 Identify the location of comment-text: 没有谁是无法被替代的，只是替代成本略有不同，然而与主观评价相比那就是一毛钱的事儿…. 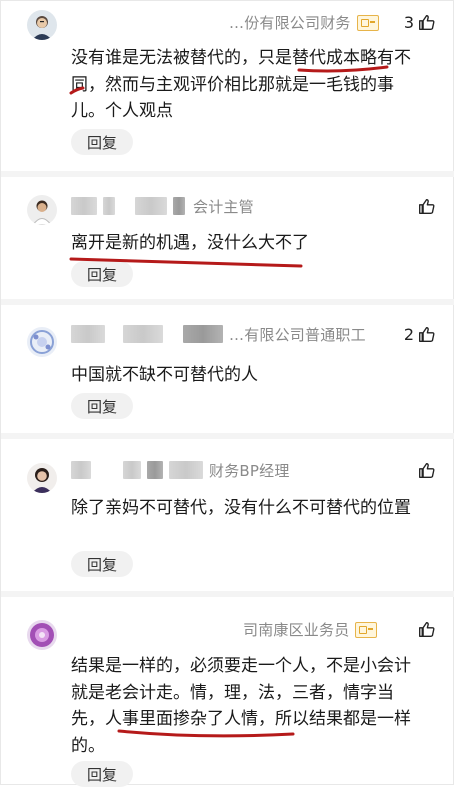
(241, 84).